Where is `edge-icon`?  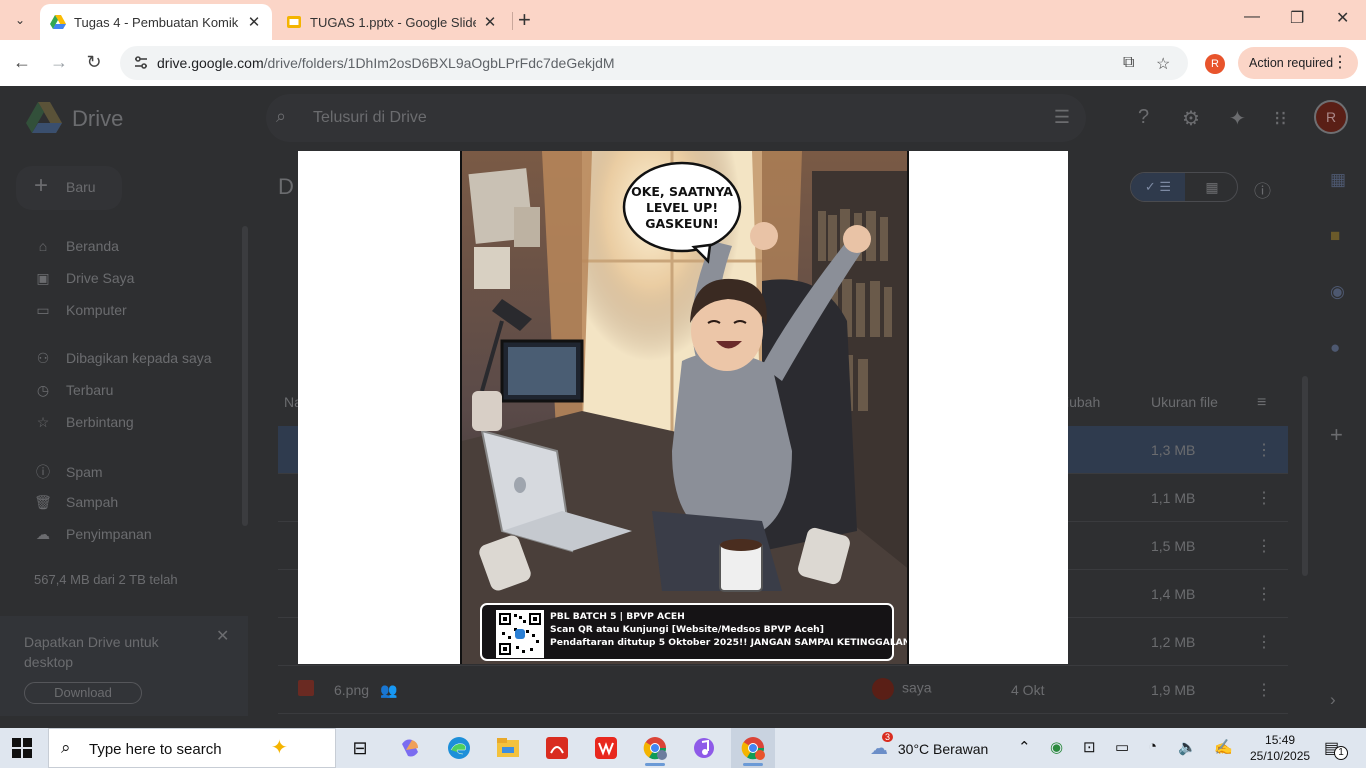
edge-icon is located at coordinates (459, 748).